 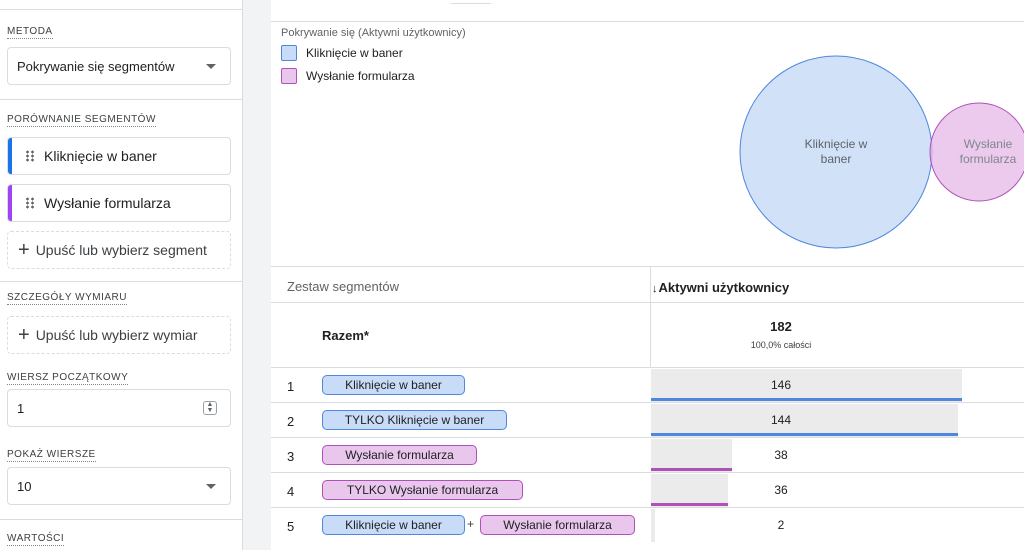 I want to click on venn-label-a-line2: baner, so click(x=836, y=159).